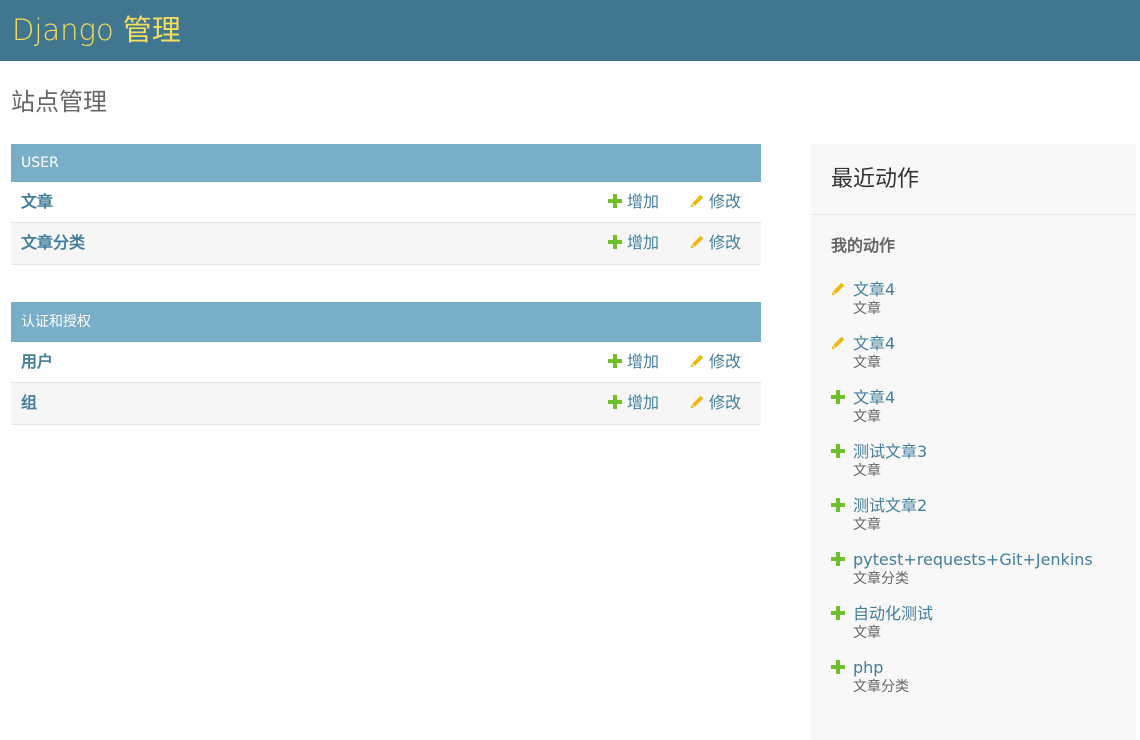 Image resolution: width=1140 pixels, height=740 pixels. What do you see at coordinates (875, 179) in the screenshot?
I see `recent-actions-title: 最近动作` at bounding box center [875, 179].